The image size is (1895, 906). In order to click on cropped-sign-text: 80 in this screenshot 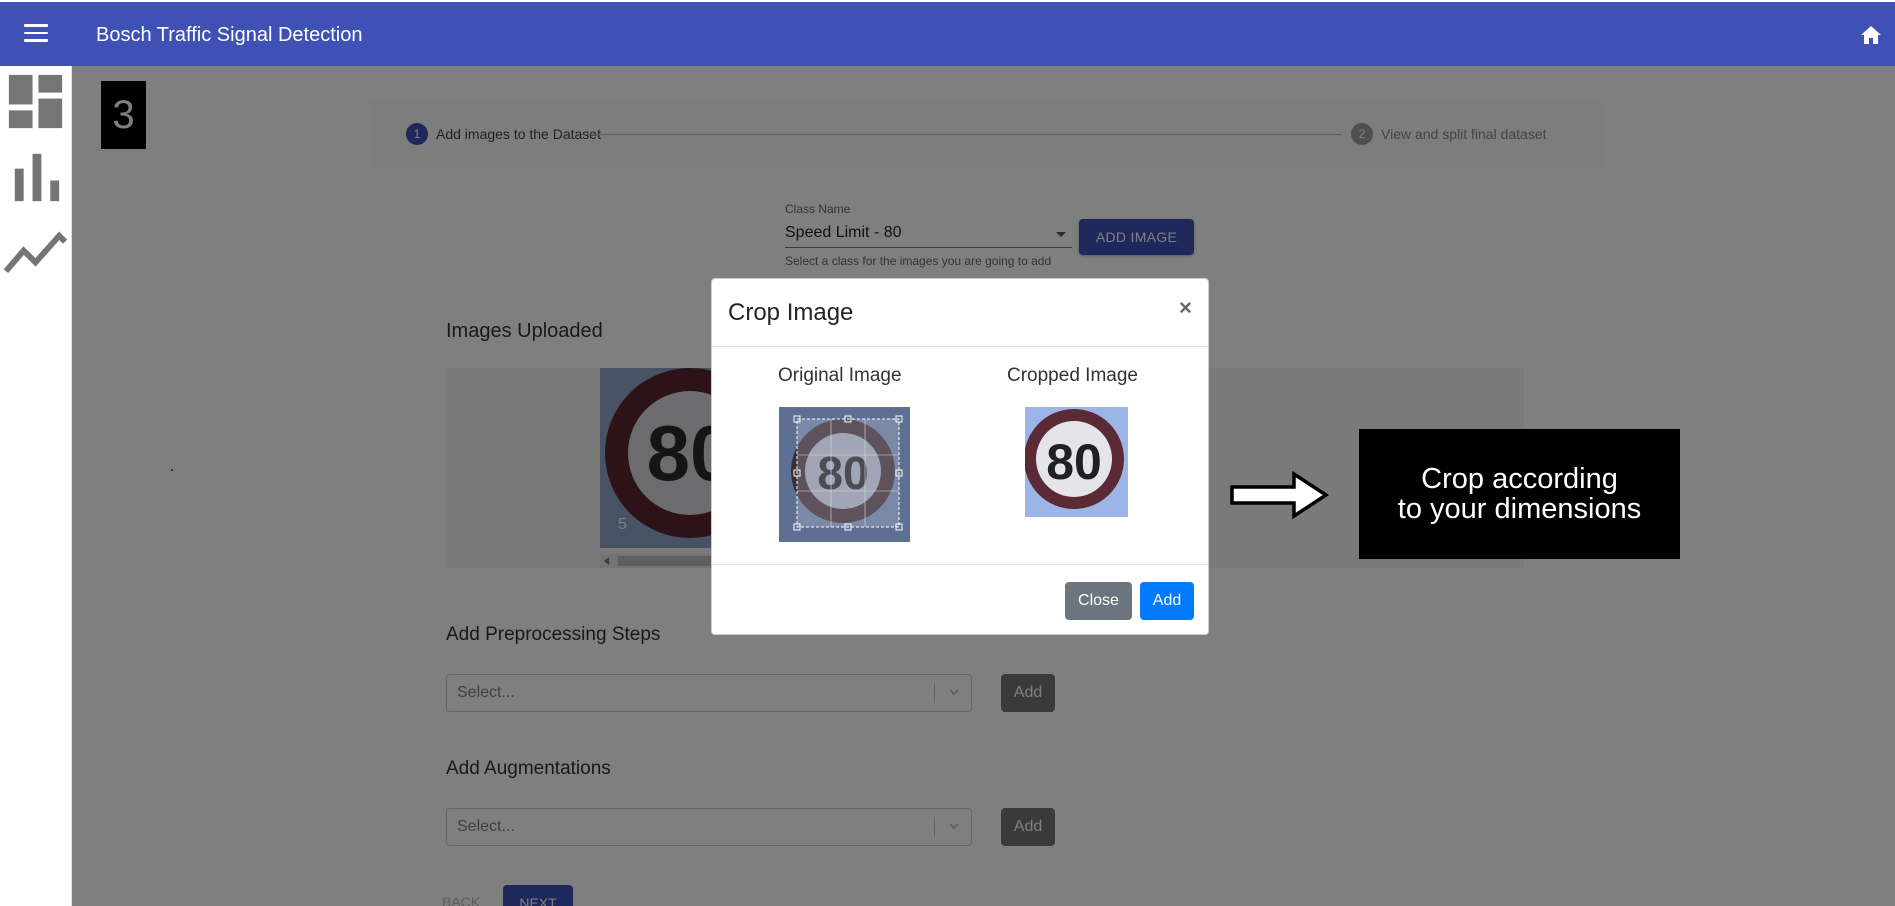, I will do `click(1074, 462)`.